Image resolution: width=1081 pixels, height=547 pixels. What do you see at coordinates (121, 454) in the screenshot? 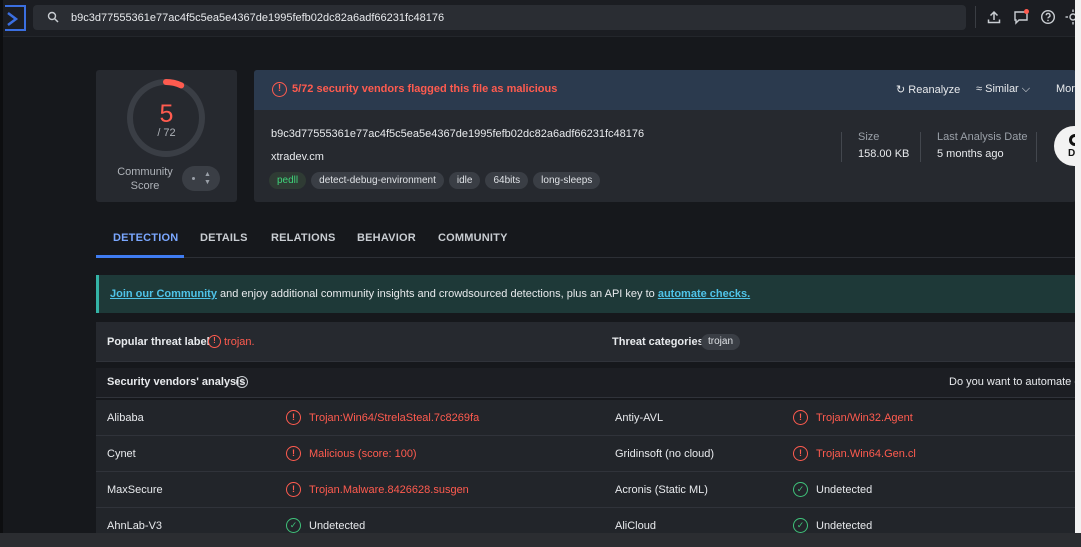
I see `vendor-name: Cynet` at bounding box center [121, 454].